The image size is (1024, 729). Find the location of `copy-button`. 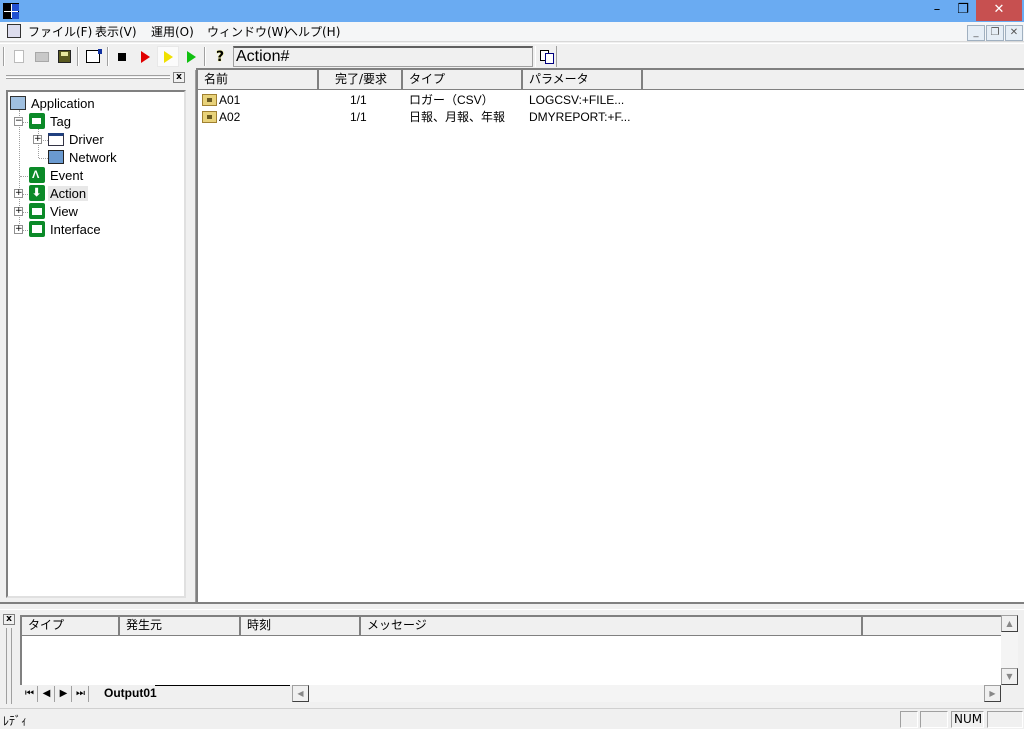

copy-button is located at coordinates (546, 56).